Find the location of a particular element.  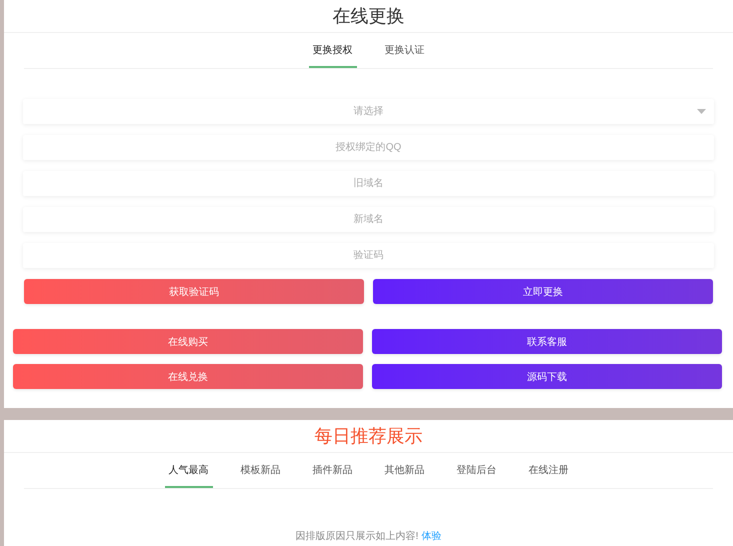

action-button: 源码下载 is located at coordinates (547, 376).